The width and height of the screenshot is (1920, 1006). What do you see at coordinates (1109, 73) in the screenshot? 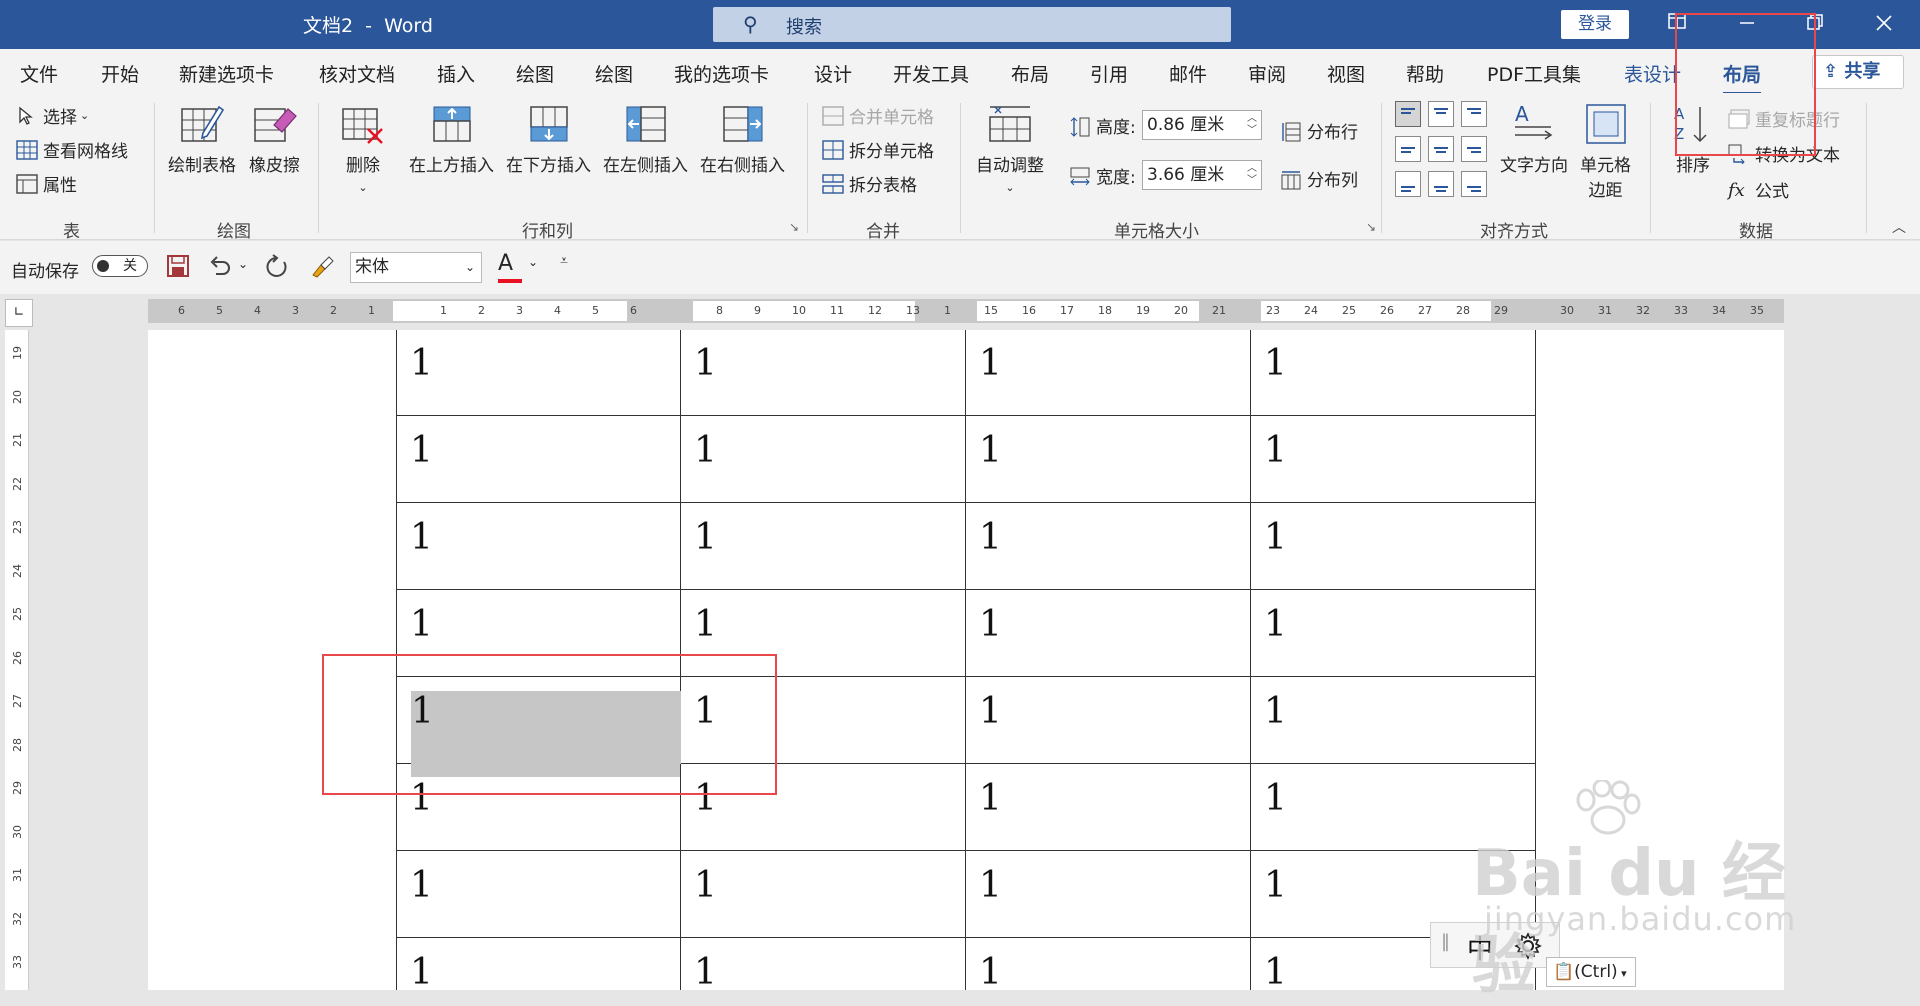
I see `tab-references: 引用` at bounding box center [1109, 73].